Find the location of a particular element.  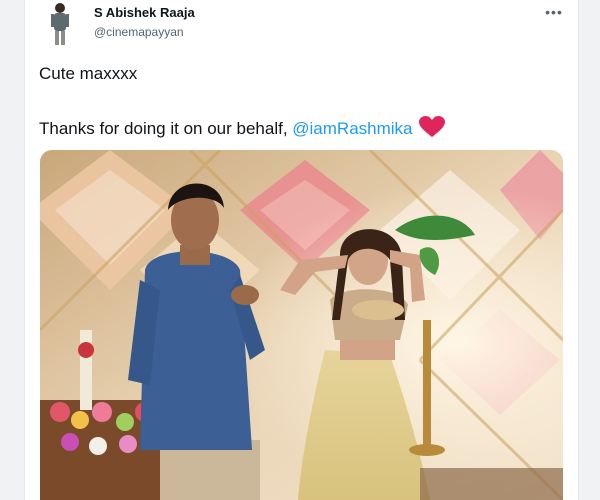

author-display-name: S Abishek Raaja is located at coordinates (144, 12).